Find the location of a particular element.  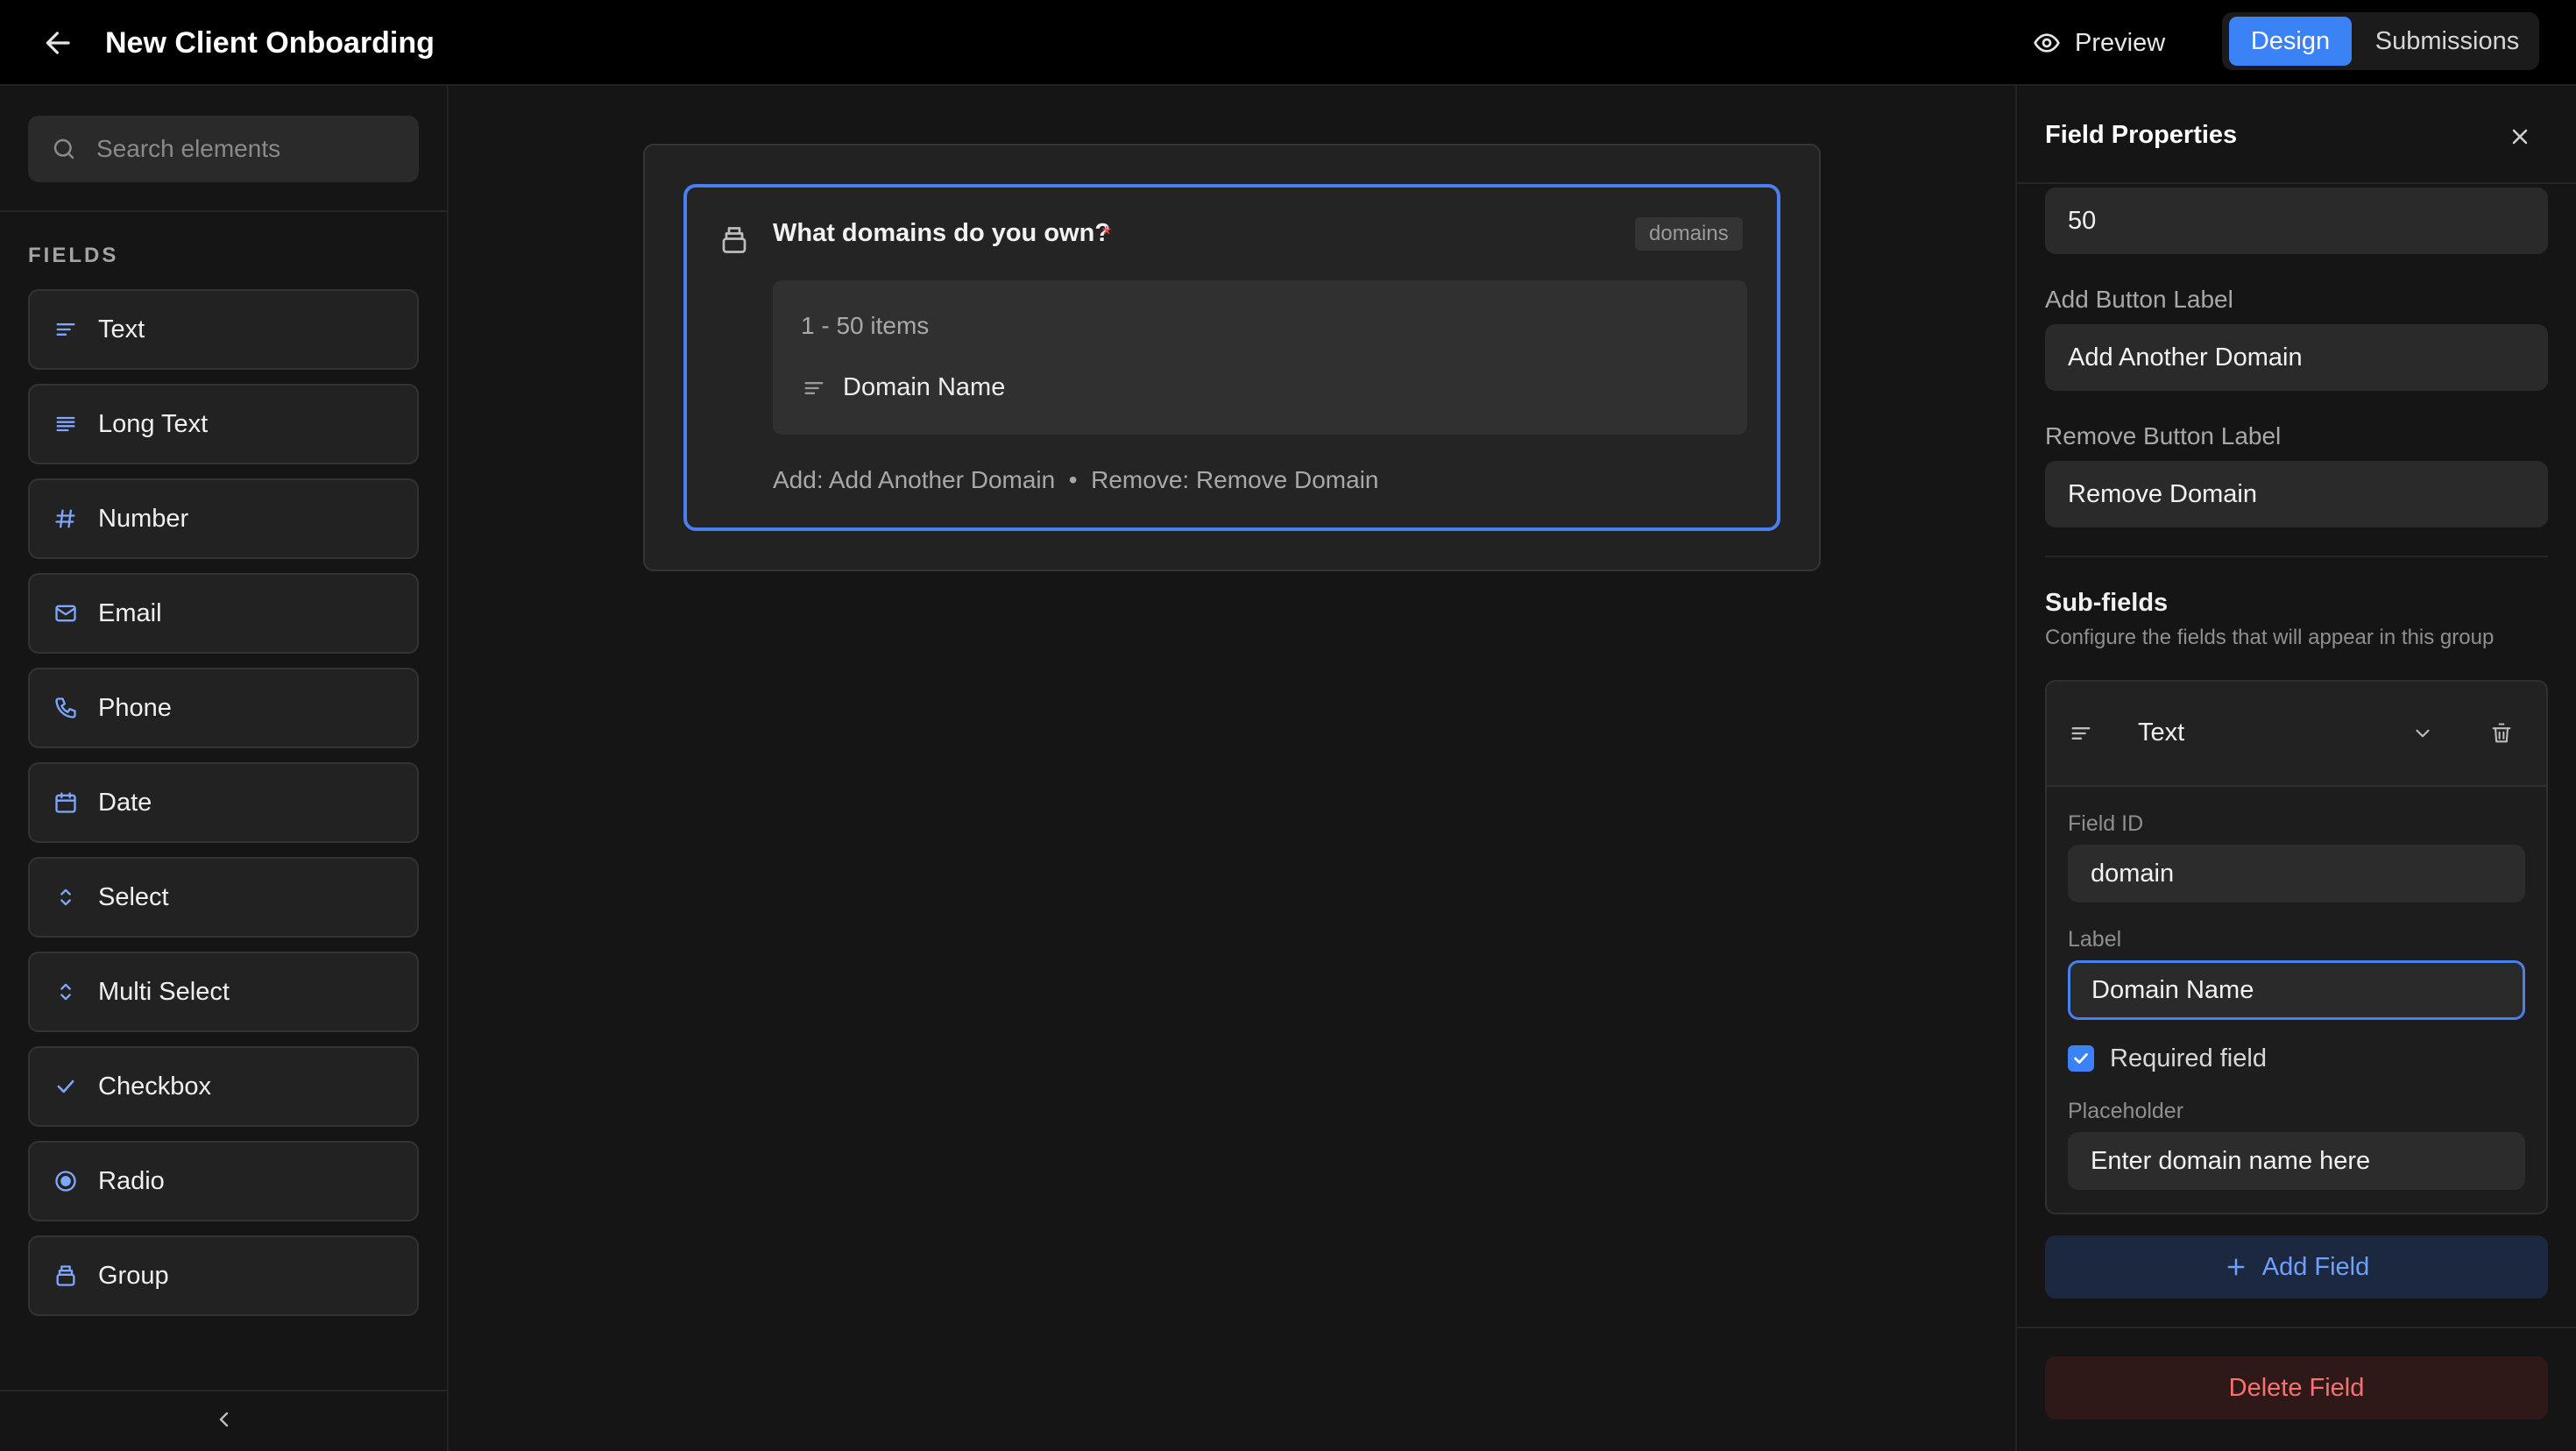

field-item-email: Email is located at coordinates (223, 613).